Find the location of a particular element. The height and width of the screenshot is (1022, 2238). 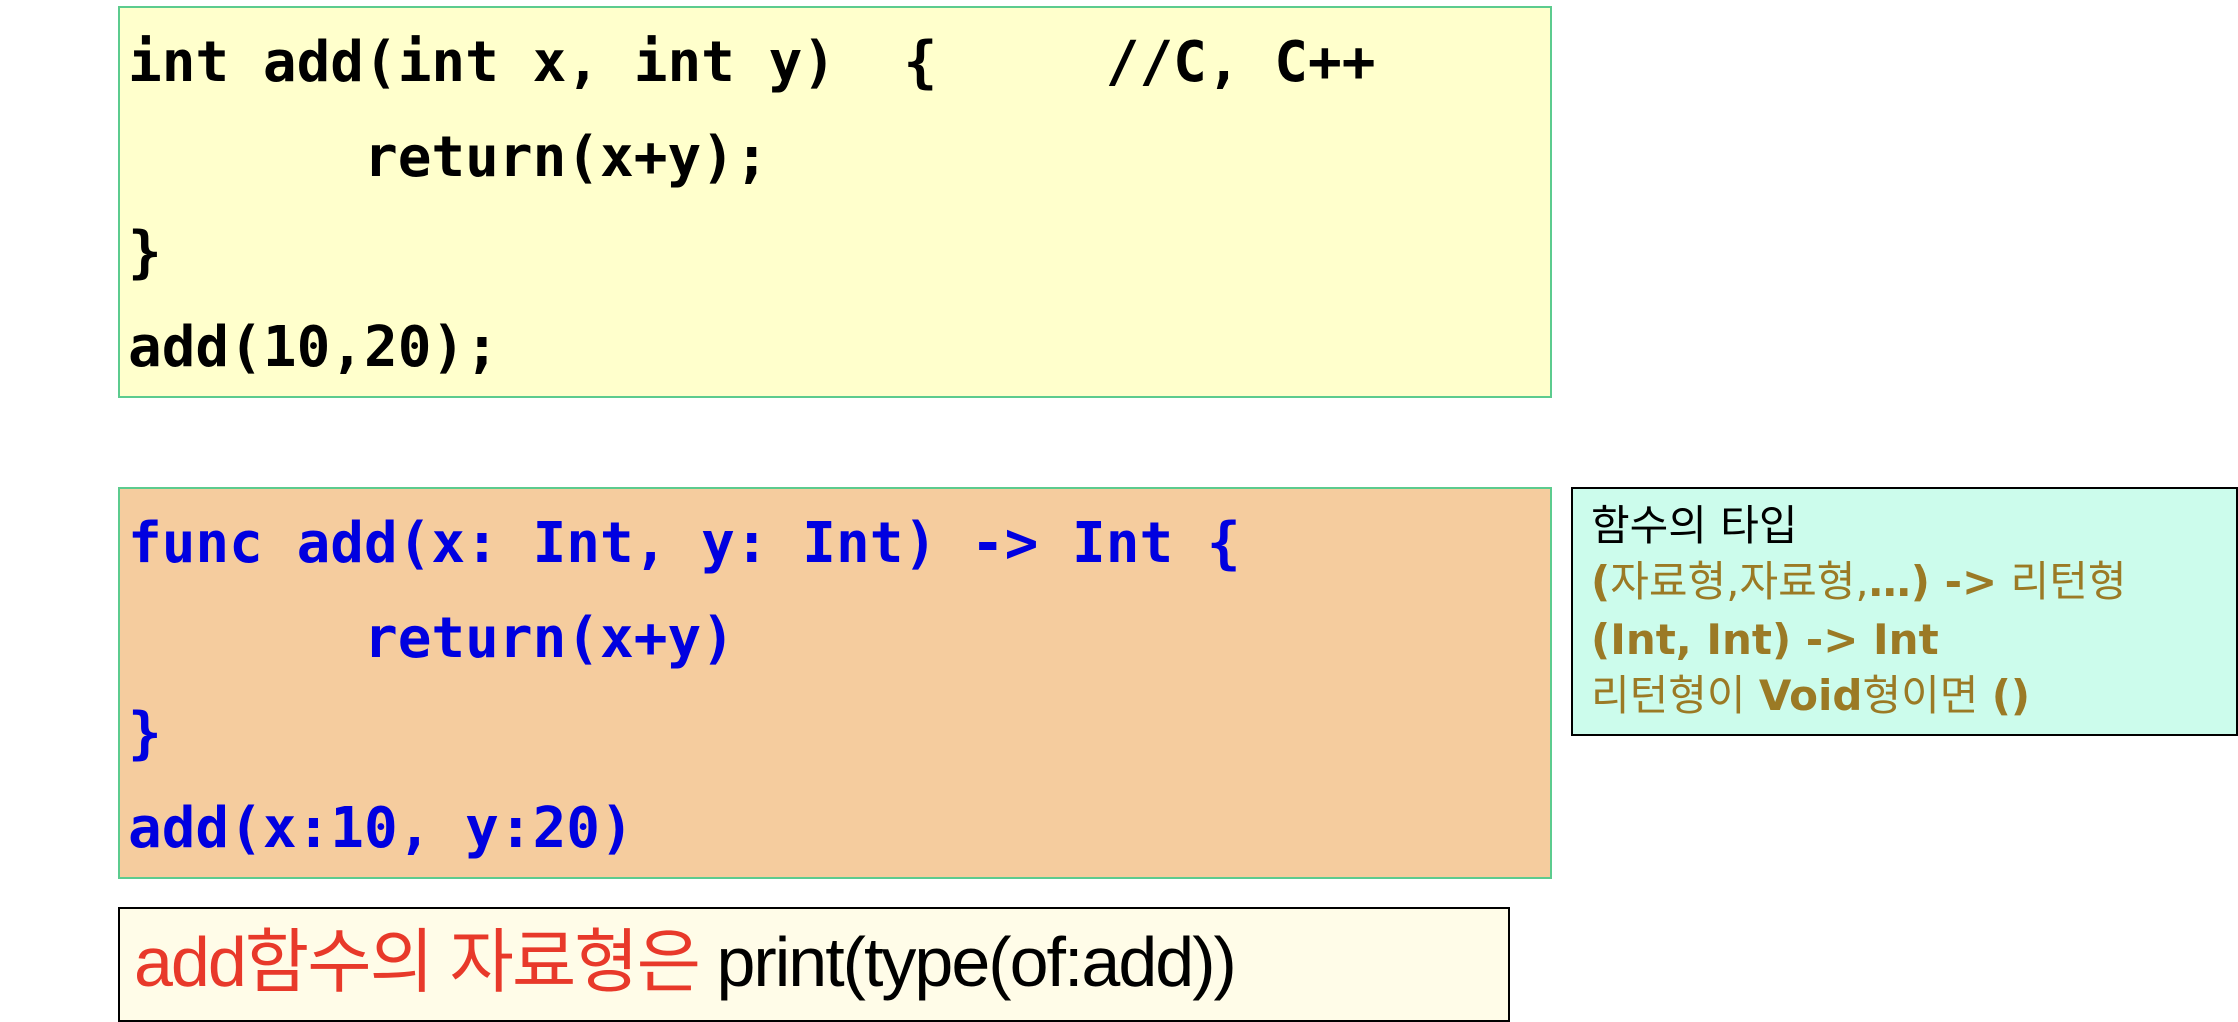

c-code-line-3: } is located at coordinates (145, 252).